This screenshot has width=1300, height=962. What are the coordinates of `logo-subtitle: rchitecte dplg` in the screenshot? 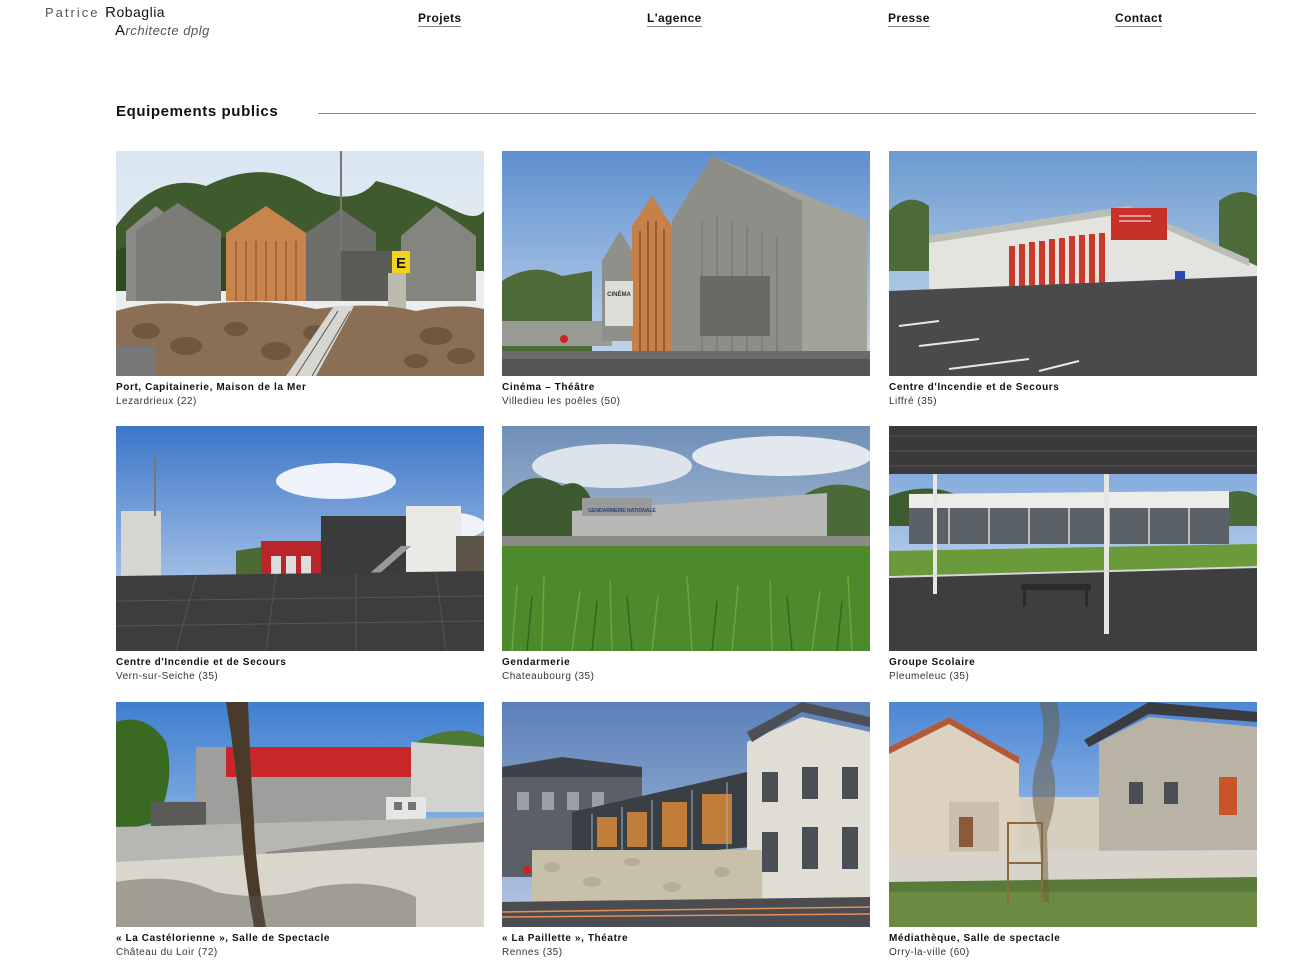 It's located at (167, 30).